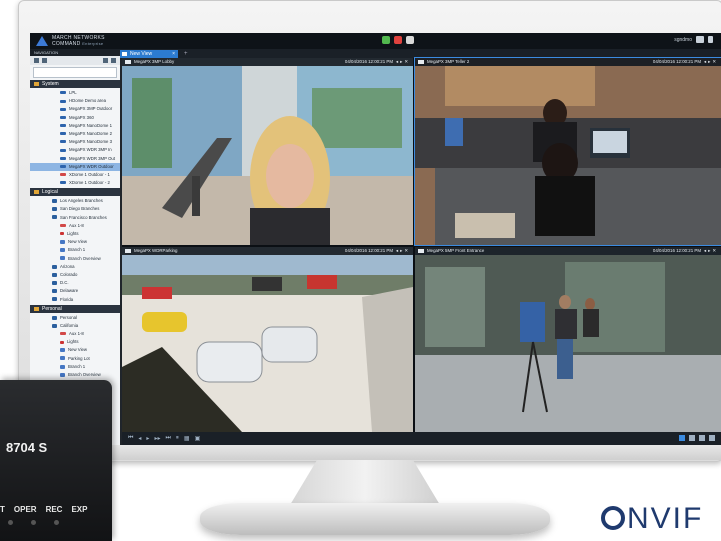 This screenshot has height=541, width=721. I want to click on playback-toolbar: ⏮ ◂ ▸ ▸▸ ⏭ ⏸ ▦ ▣, so click(421, 438).